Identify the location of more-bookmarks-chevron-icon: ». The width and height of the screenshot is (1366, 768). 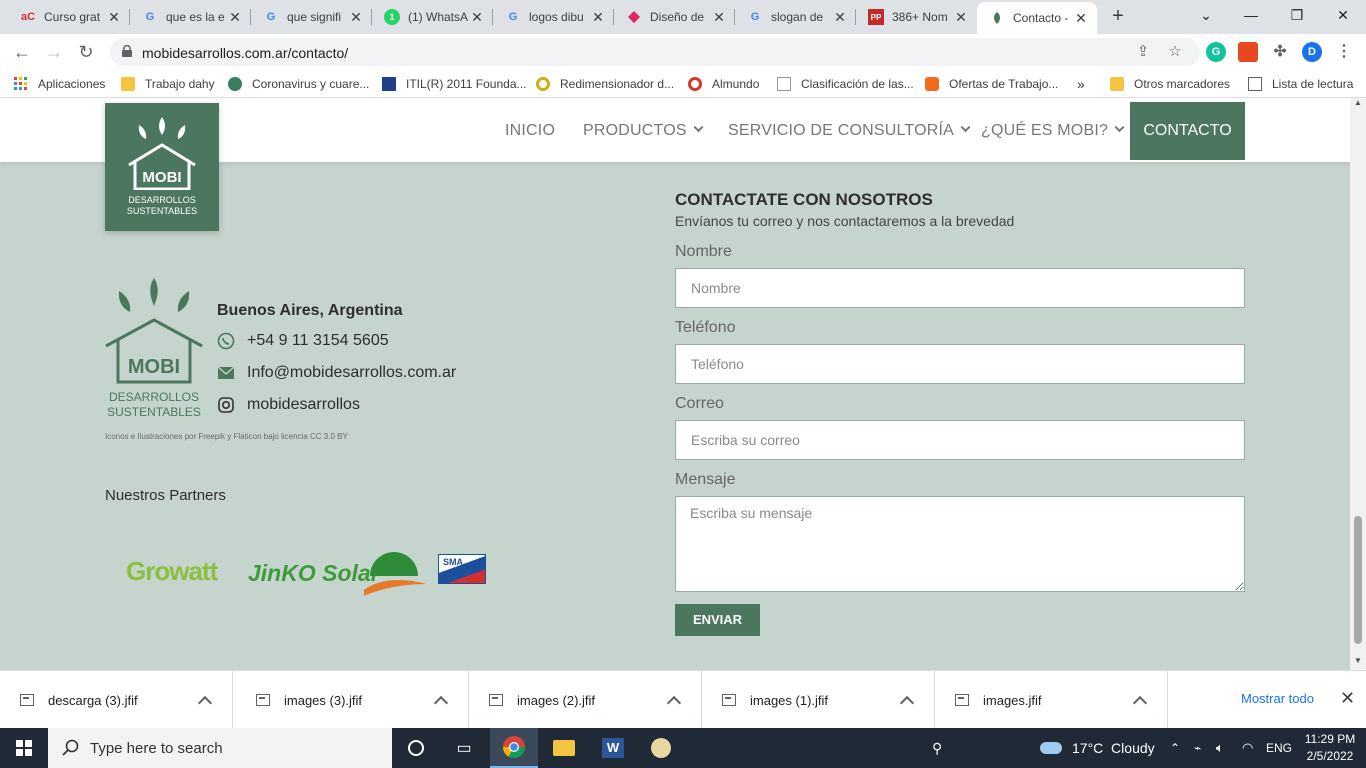
(1081, 84).